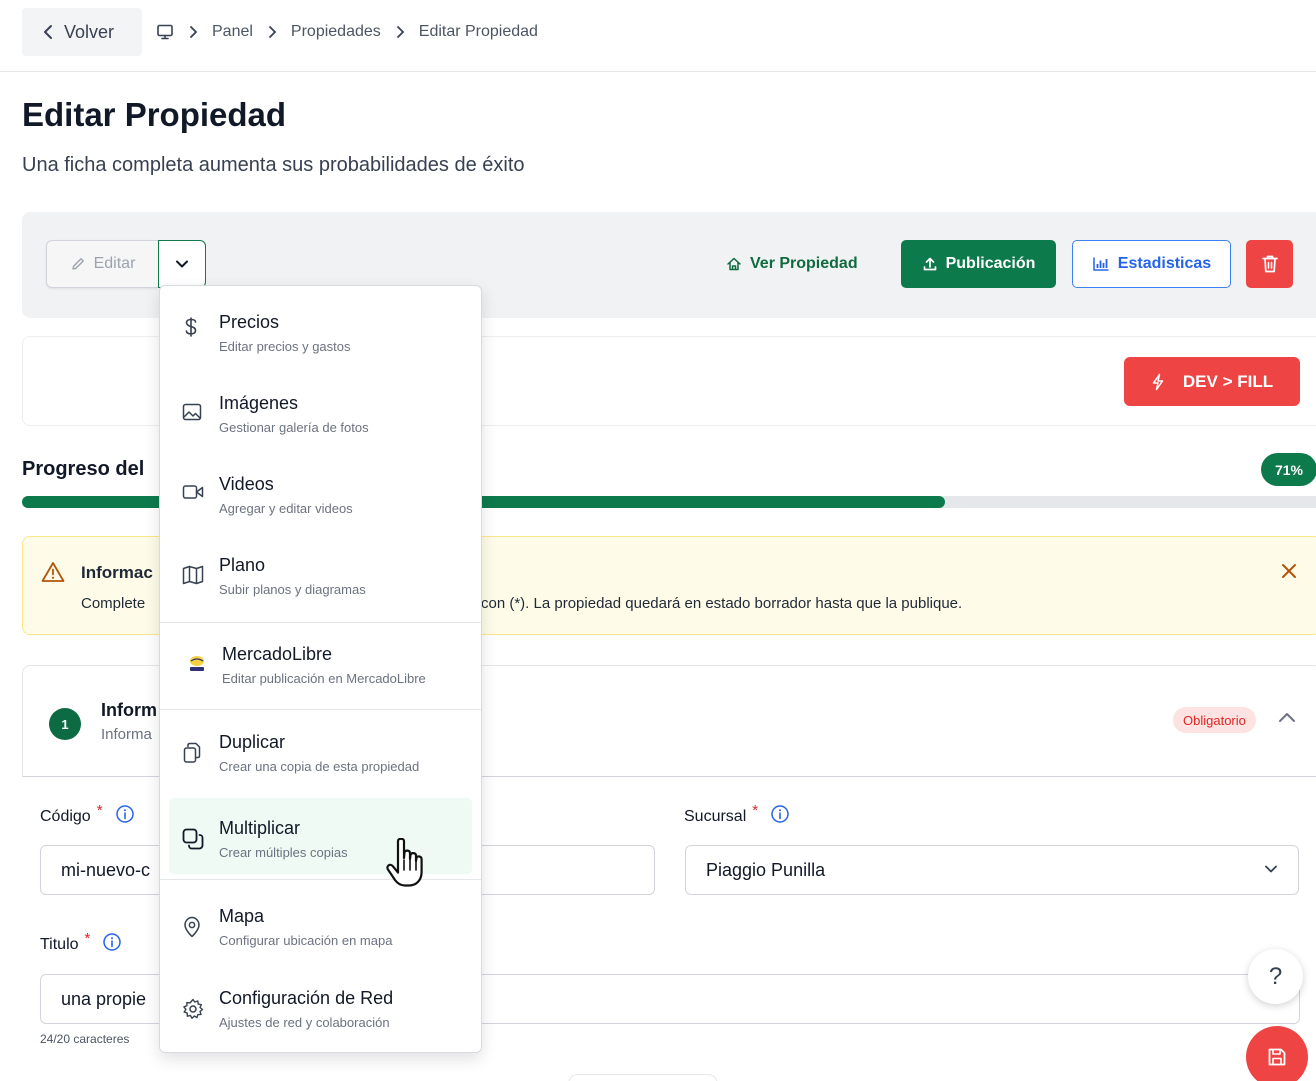 This screenshot has width=1316, height=1081. Describe the element at coordinates (89, 31) in the screenshot. I see `back-label: Volver` at that location.